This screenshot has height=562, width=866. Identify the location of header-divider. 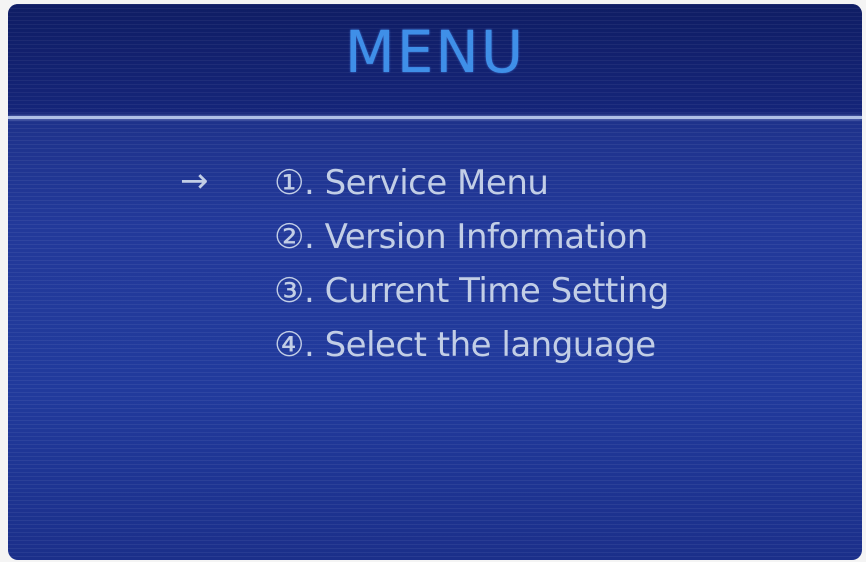
(435, 117).